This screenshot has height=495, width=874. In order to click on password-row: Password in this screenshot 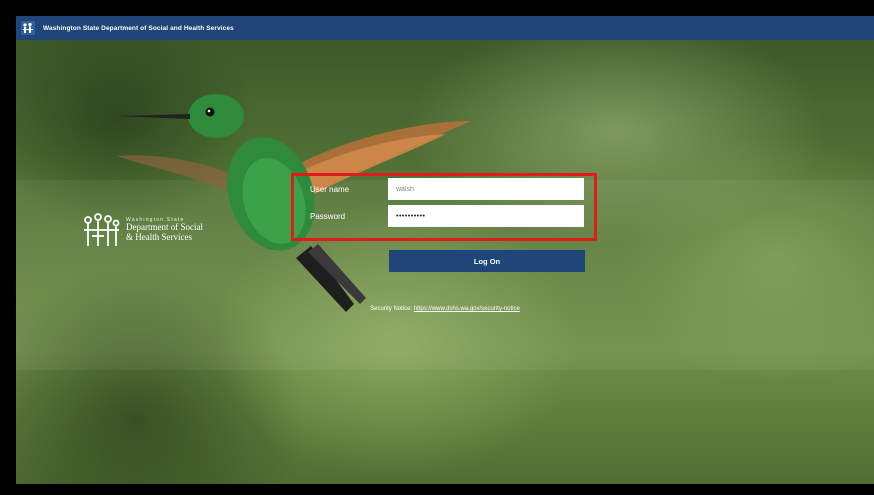, I will do `click(440, 216)`.